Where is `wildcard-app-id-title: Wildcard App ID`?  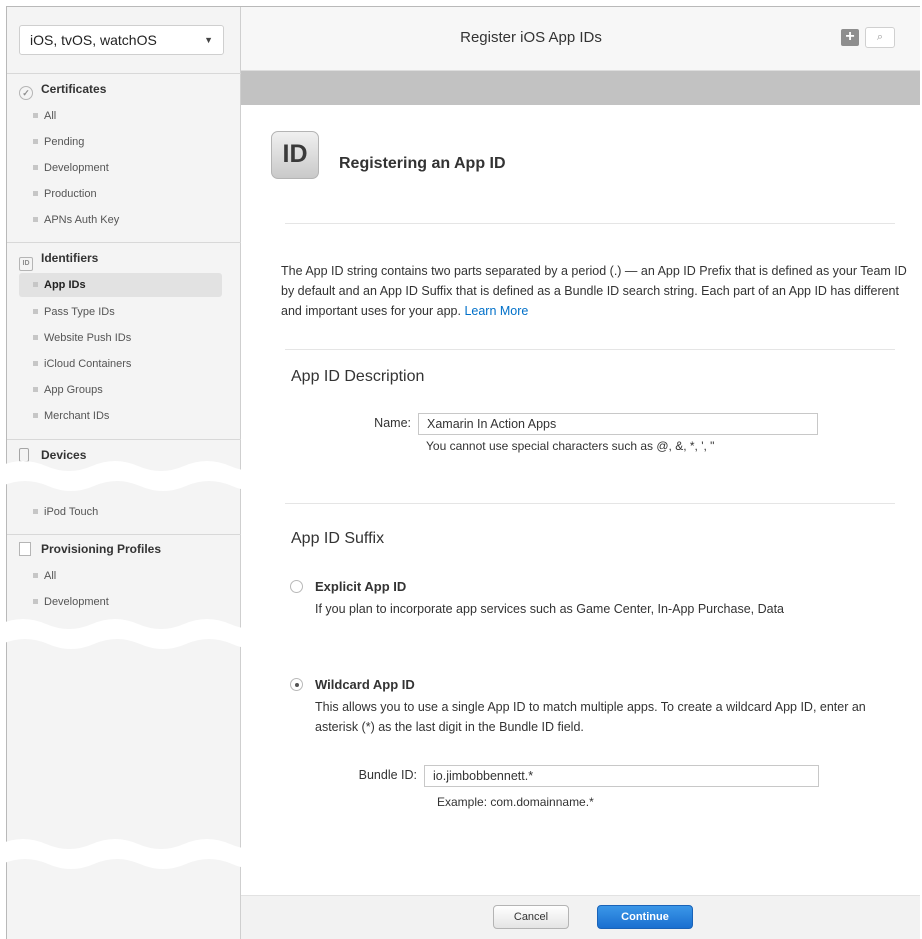 wildcard-app-id-title: Wildcard App ID is located at coordinates (365, 684).